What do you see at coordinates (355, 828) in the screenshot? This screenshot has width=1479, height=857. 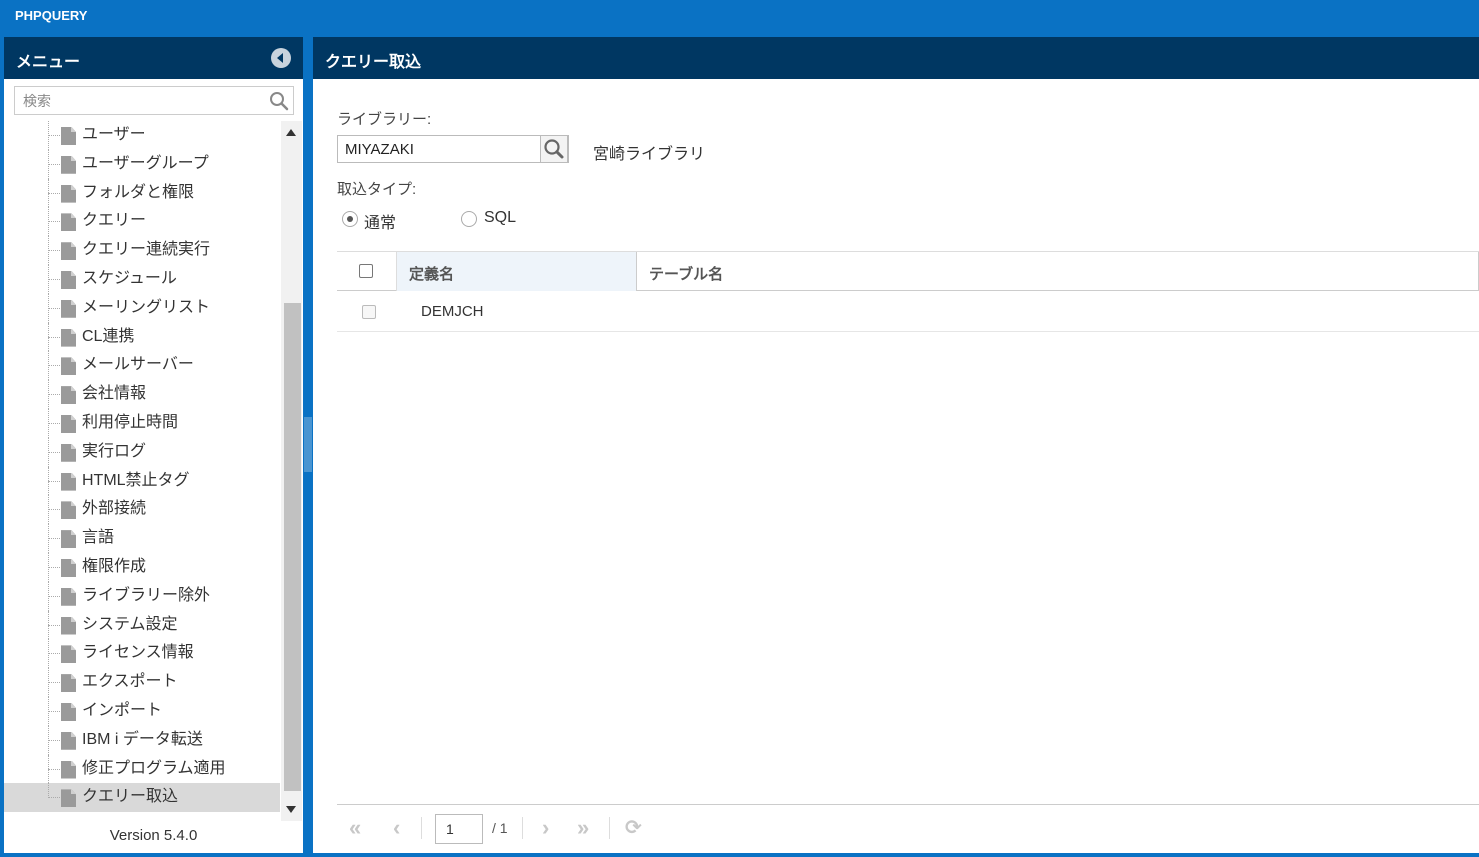 I see `first-page-icon: «` at bounding box center [355, 828].